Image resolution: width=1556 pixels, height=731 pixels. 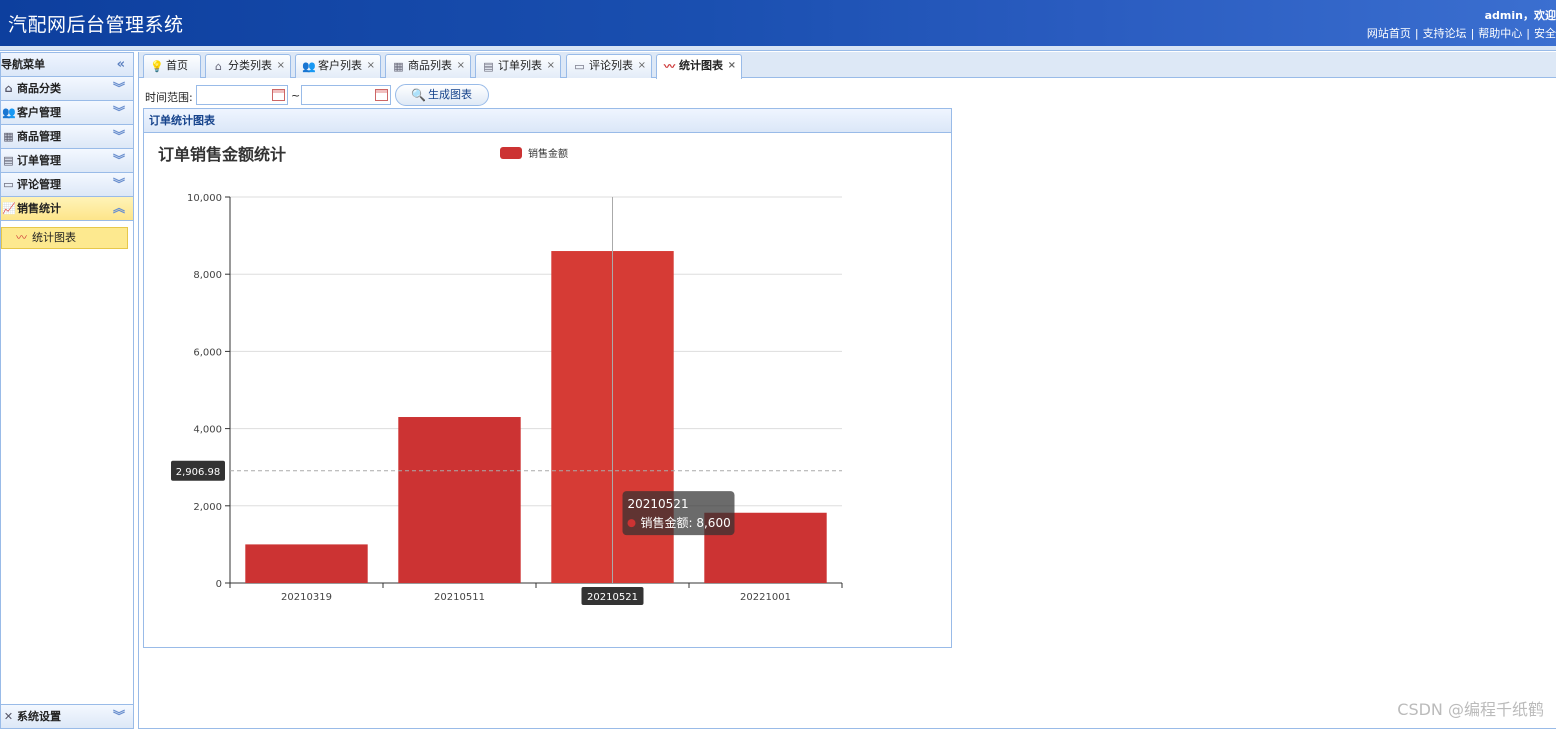 What do you see at coordinates (207, 430) in the screenshot?
I see `y-tick-label: 4,000` at bounding box center [207, 430].